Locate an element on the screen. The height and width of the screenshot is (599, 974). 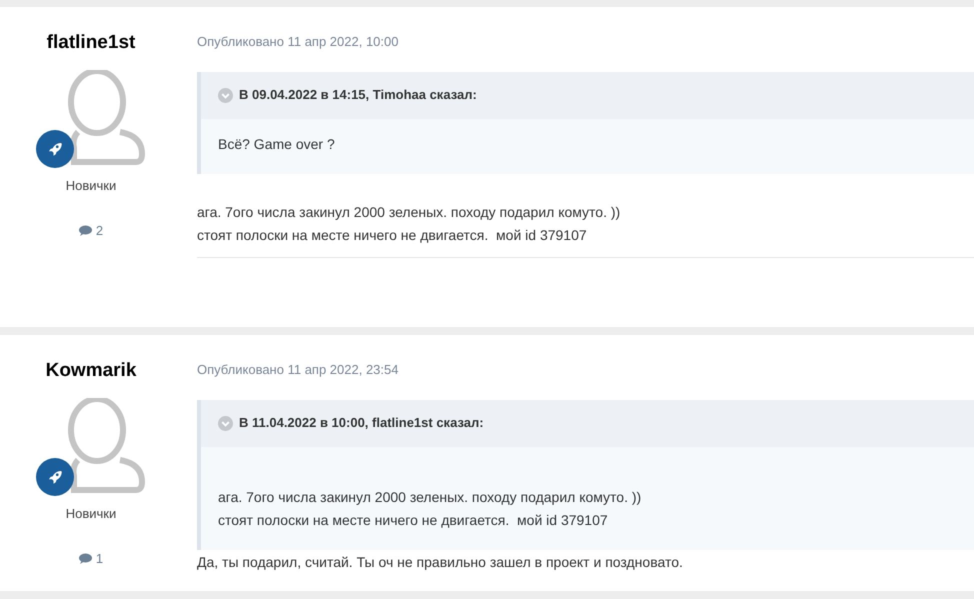
author-name: flatline1st is located at coordinates (91, 43).